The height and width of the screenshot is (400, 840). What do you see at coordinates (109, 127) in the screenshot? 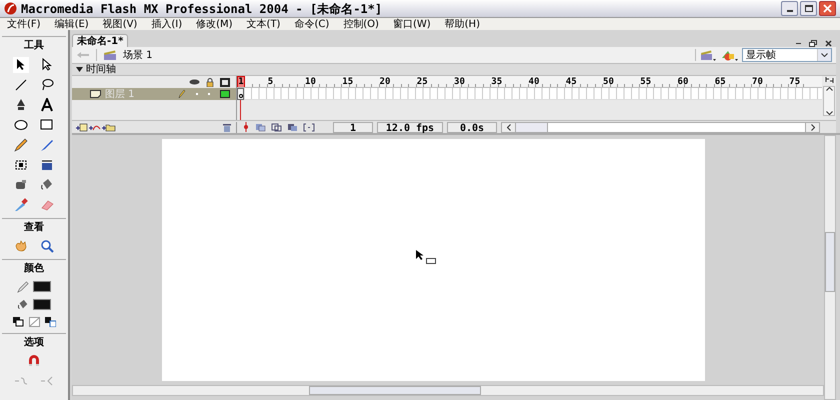
I see `folder-icon` at bounding box center [109, 127].